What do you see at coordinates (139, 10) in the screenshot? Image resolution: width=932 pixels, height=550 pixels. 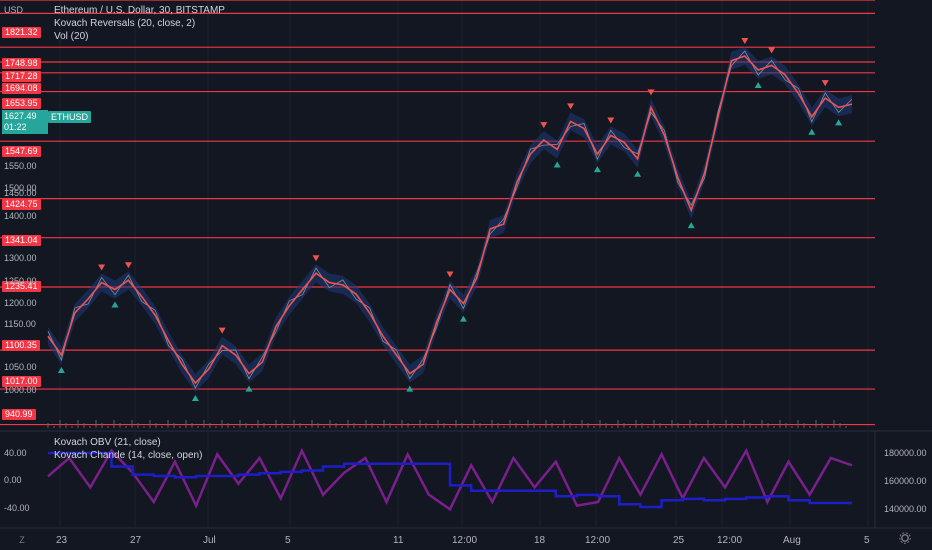 I see `symbol-title: Ethereum / U.S. Dollar, 30, BITSTAMP` at bounding box center [139, 10].